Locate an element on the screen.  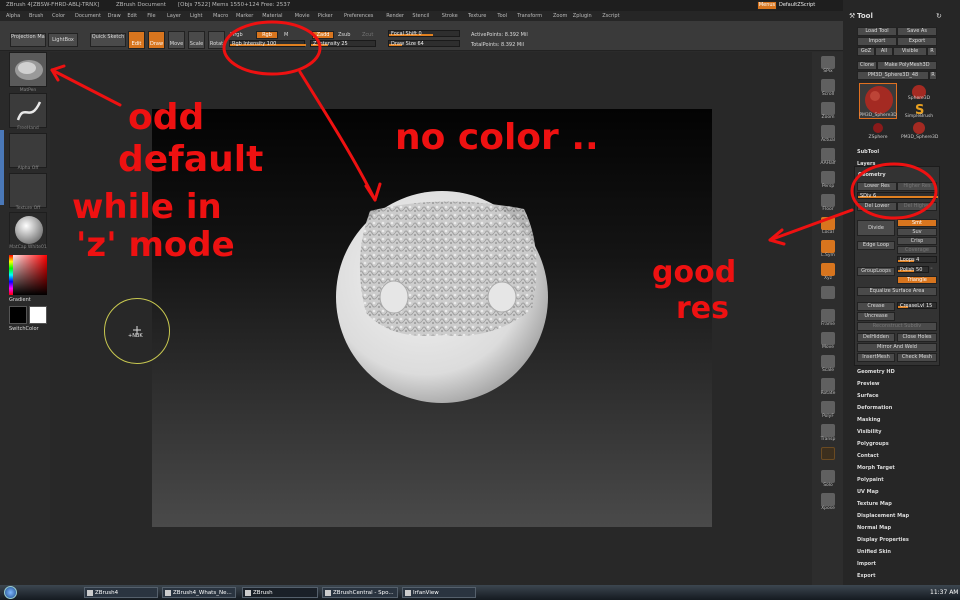
circle-rgb-intensity is located at coordinates (272, 48).